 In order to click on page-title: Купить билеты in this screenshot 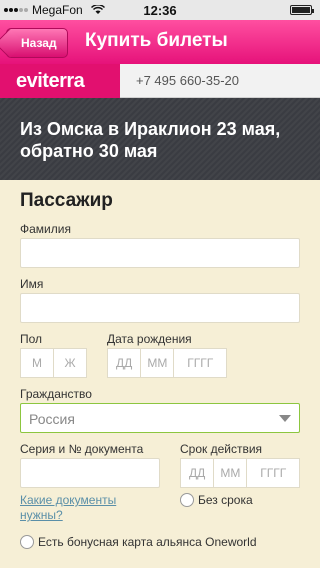, I will do `click(156, 40)`.